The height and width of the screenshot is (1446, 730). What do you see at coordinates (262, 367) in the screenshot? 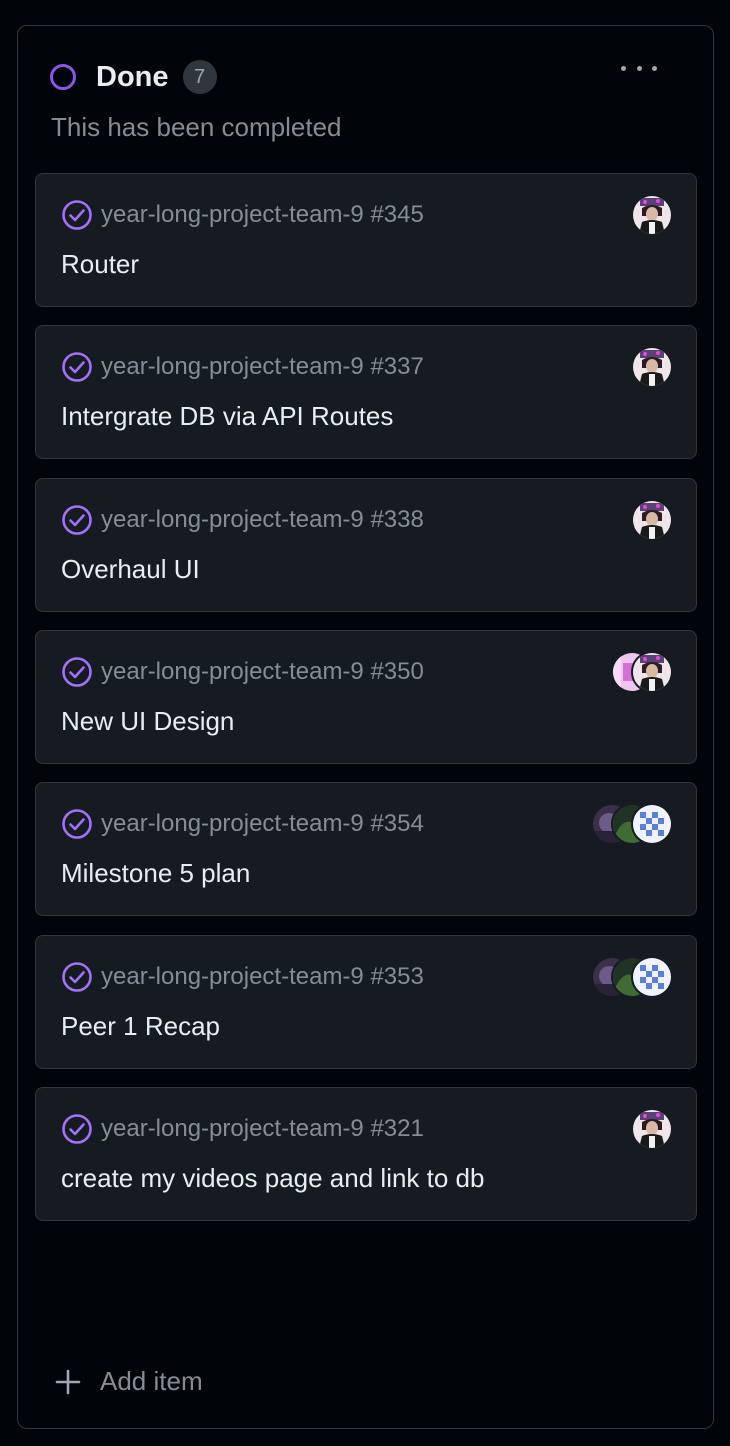
I see `issue-reference: year-long-project-team-9 #337` at bounding box center [262, 367].